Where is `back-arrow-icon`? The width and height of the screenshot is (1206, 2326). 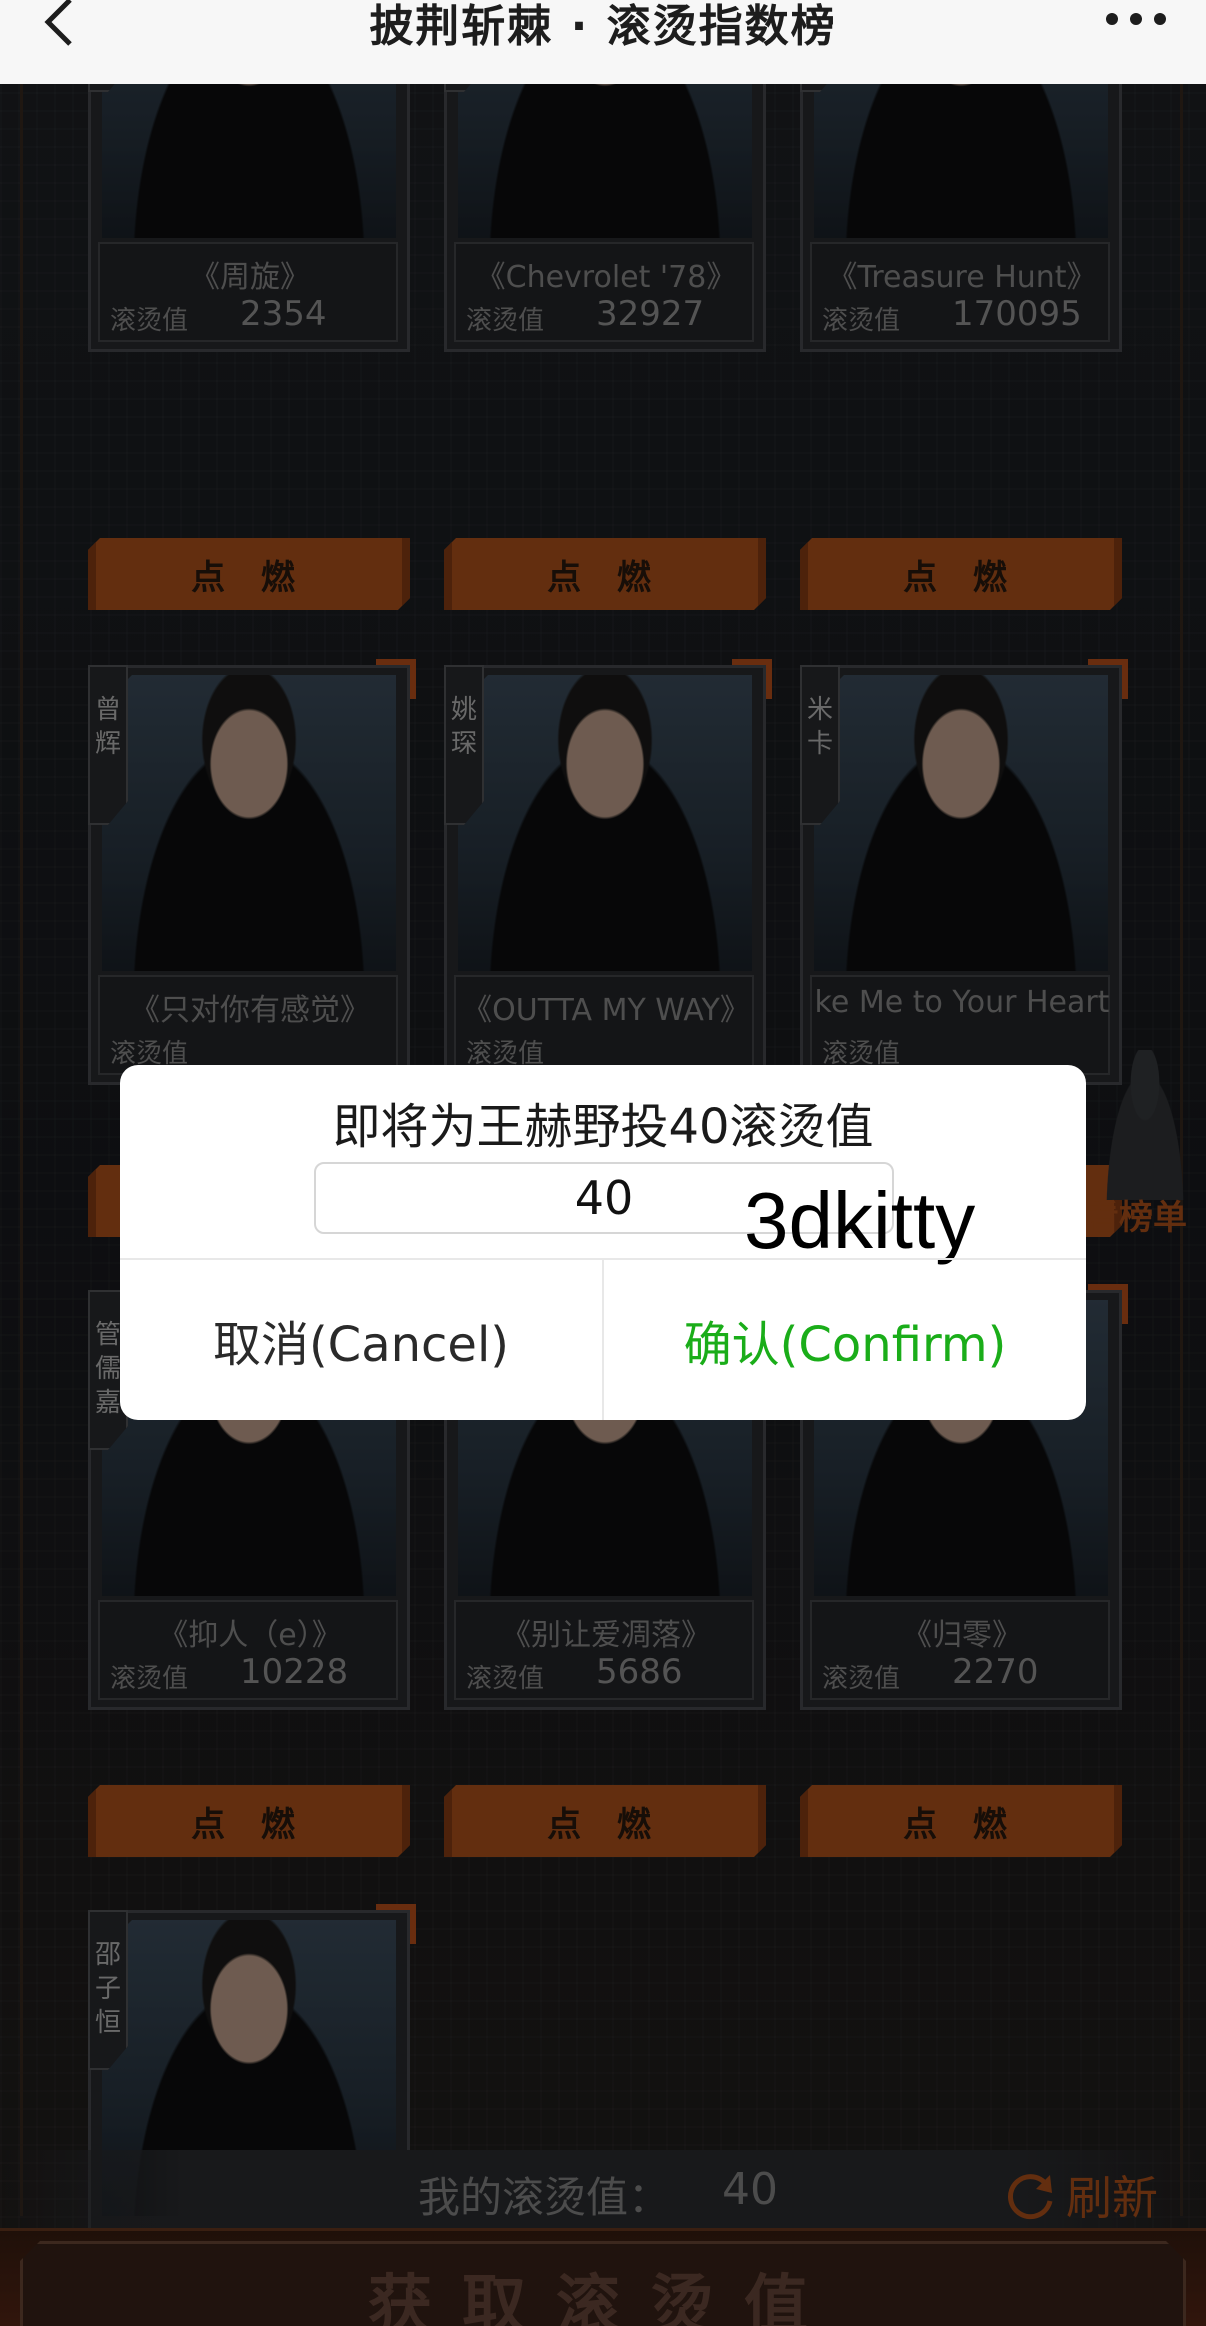 back-arrow-icon is located at coordinates (60, 30).